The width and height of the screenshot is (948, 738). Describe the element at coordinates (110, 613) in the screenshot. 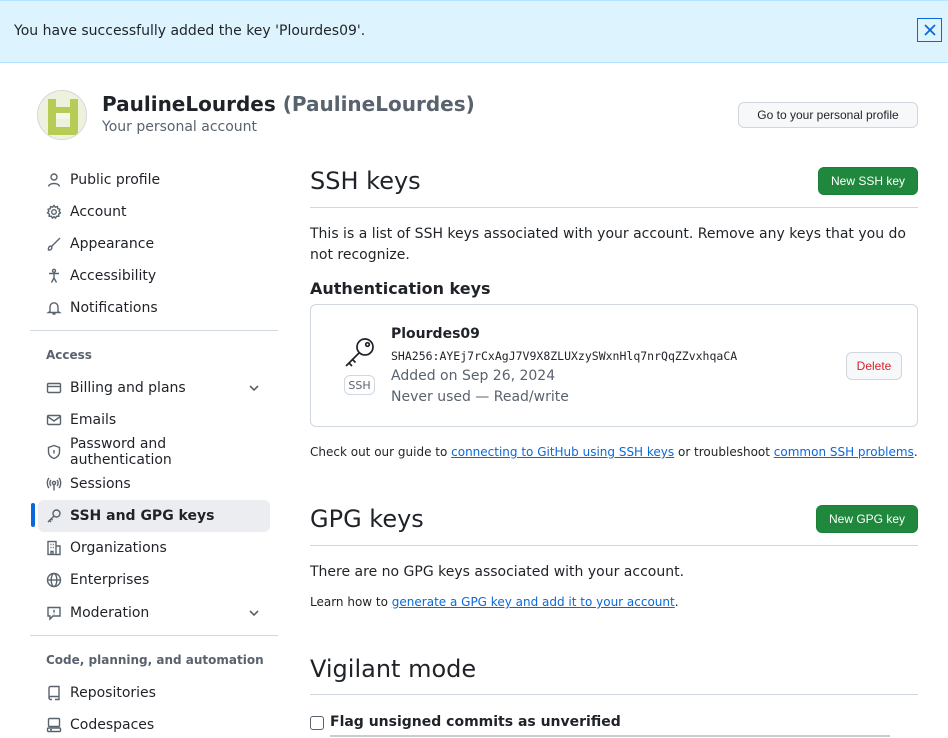

I see `sidebar-item-label: Moderation` at that location.